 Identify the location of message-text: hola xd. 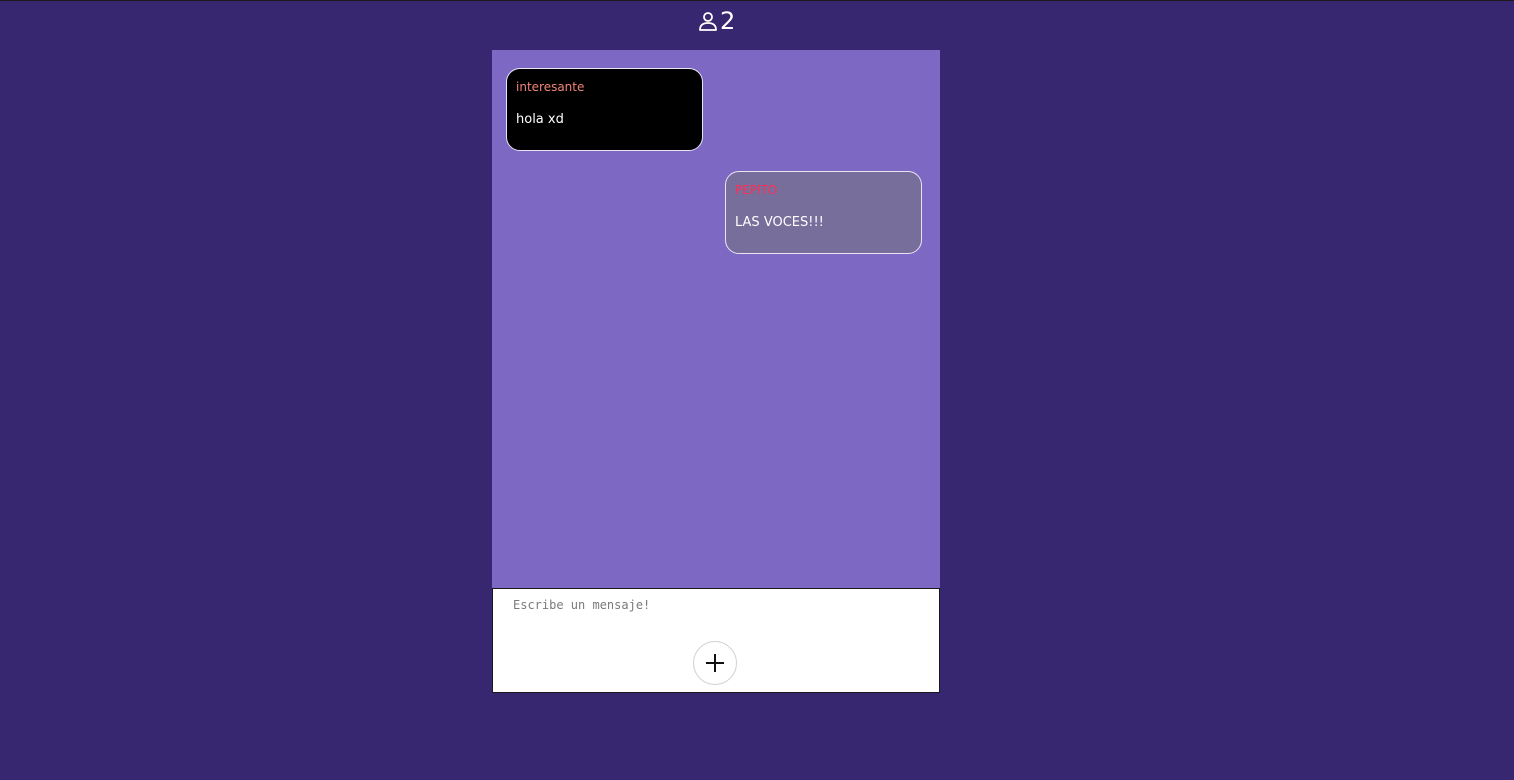
(540, 119).